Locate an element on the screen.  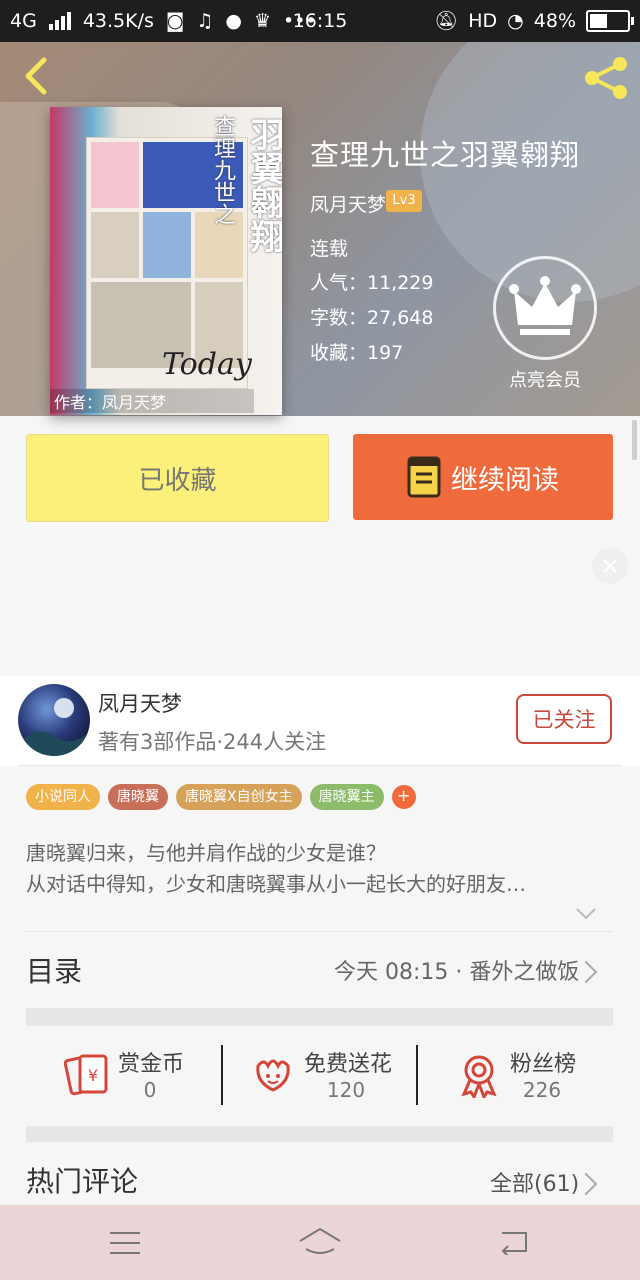
tag: 唐晓翼X自创女主 is located at coordinates (239, 797).